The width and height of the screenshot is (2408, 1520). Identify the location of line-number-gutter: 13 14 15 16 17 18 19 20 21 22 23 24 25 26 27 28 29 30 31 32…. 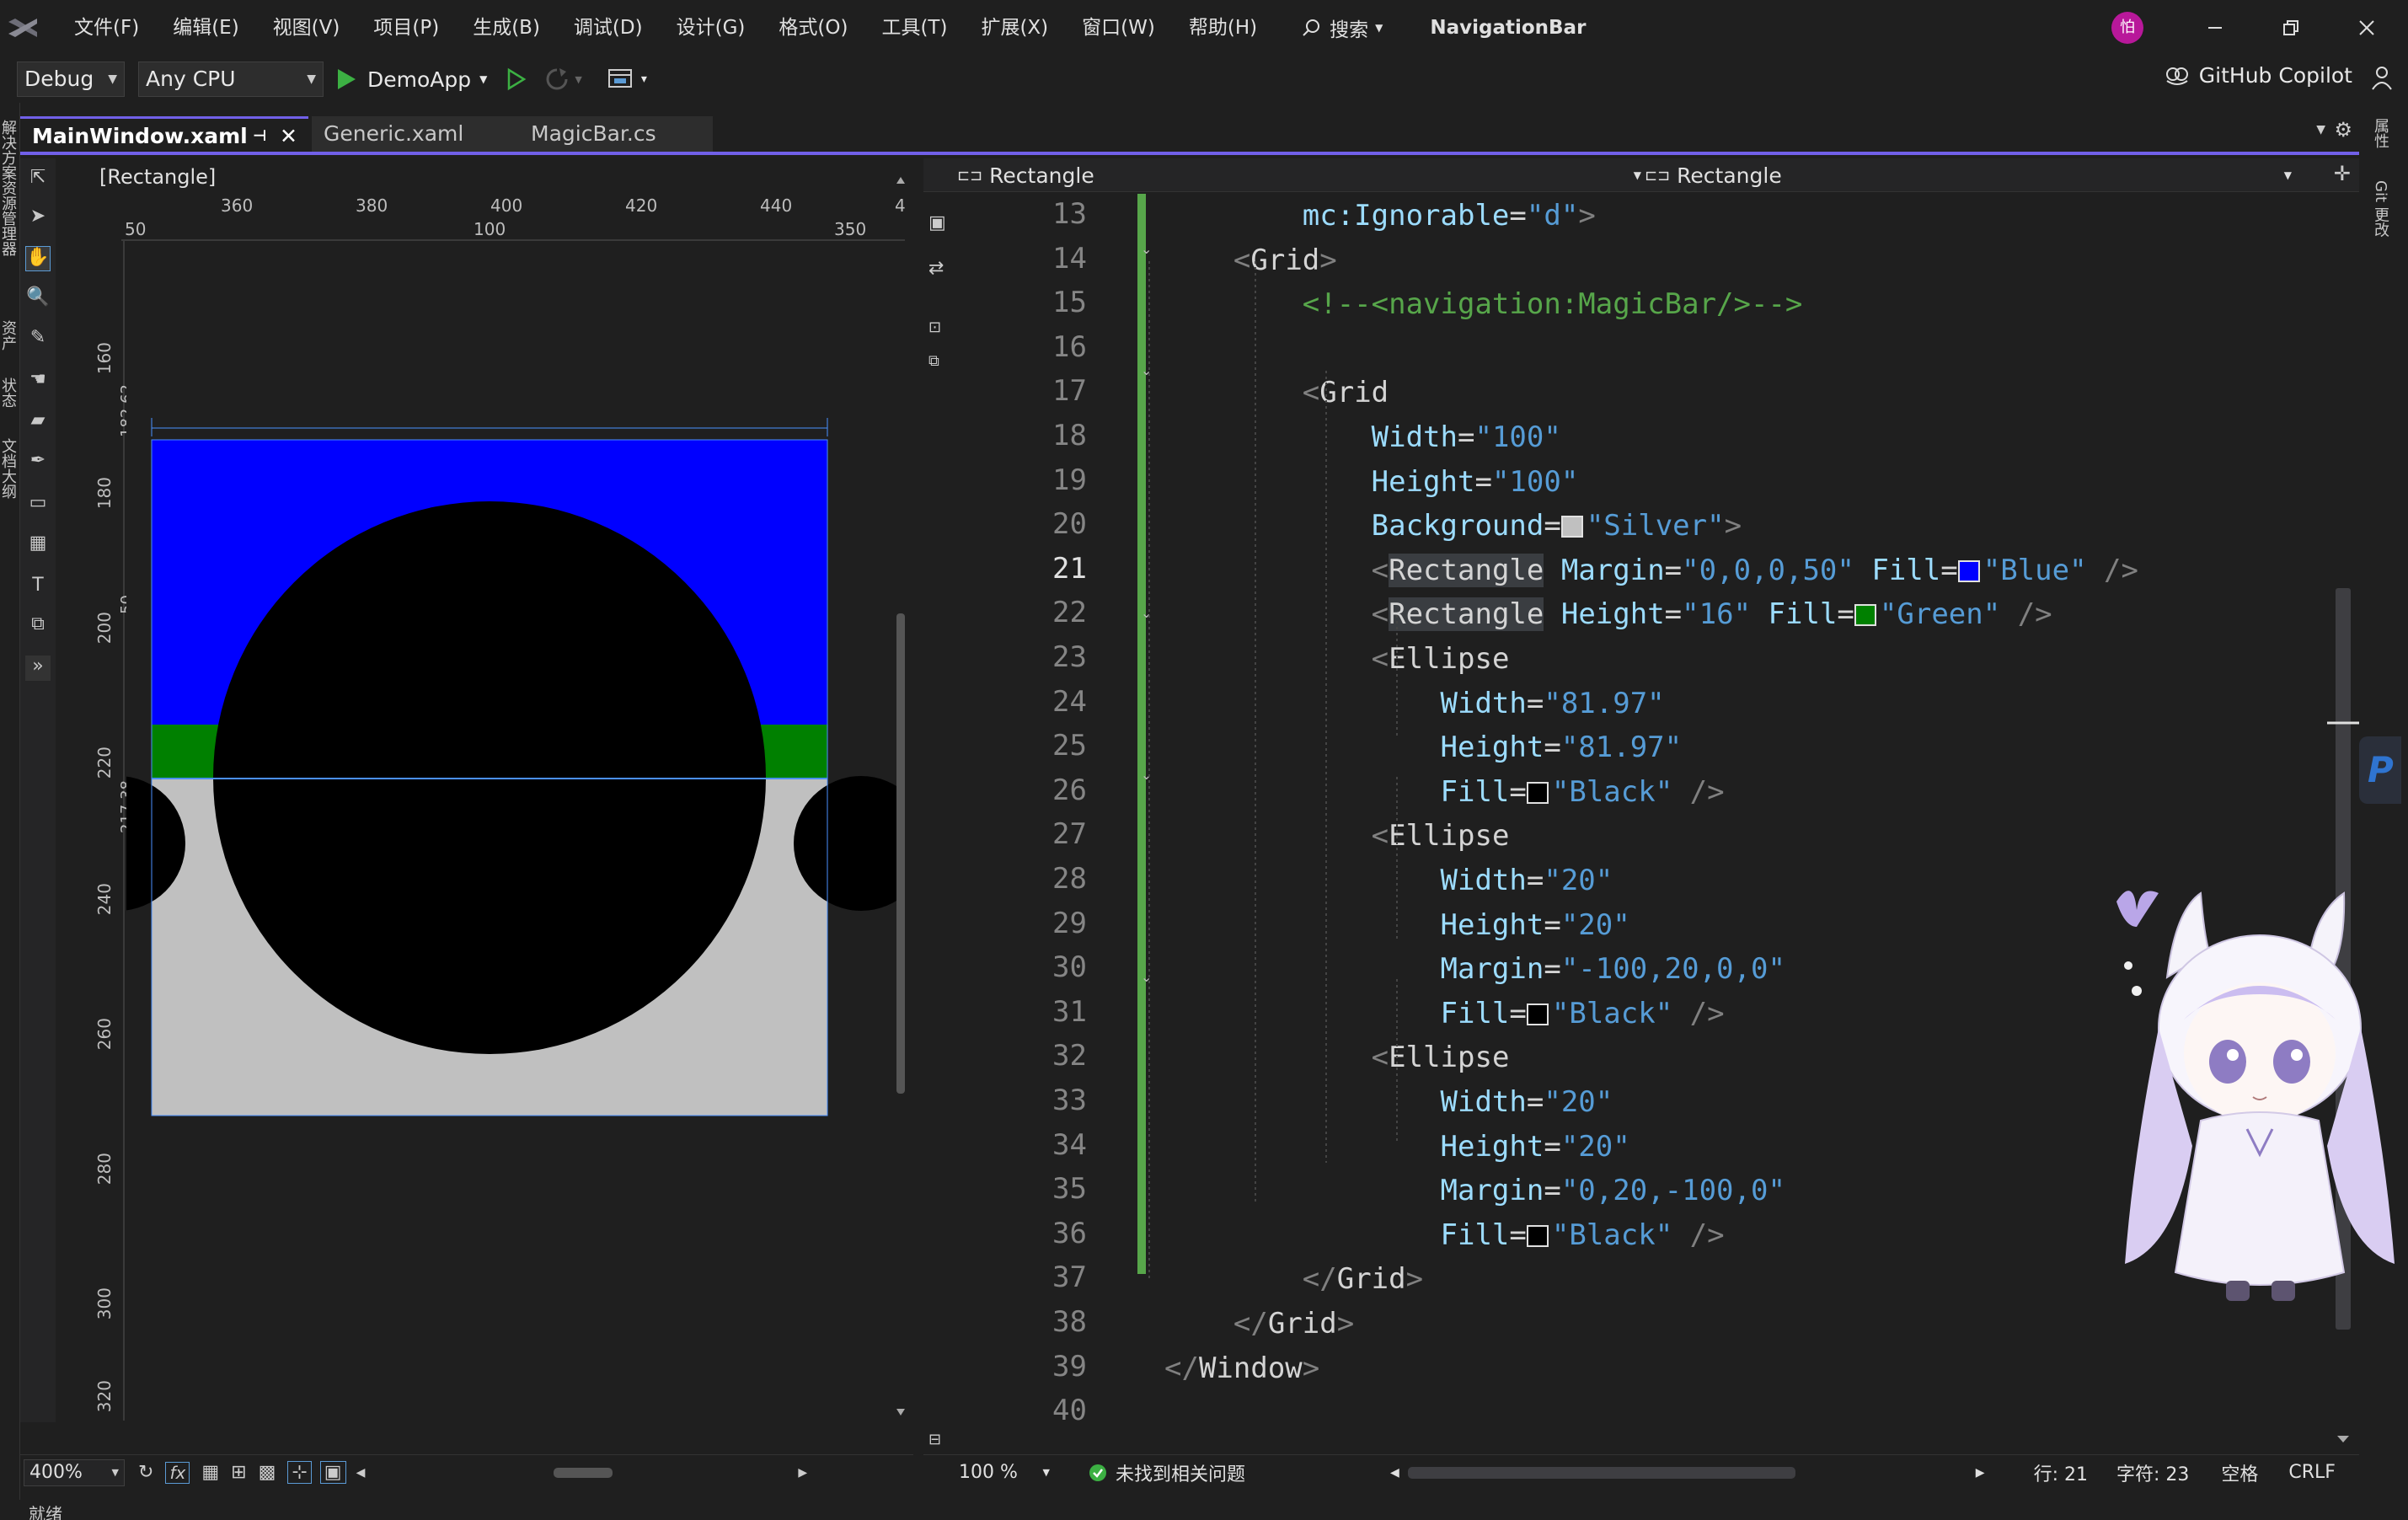
(1053, 823).